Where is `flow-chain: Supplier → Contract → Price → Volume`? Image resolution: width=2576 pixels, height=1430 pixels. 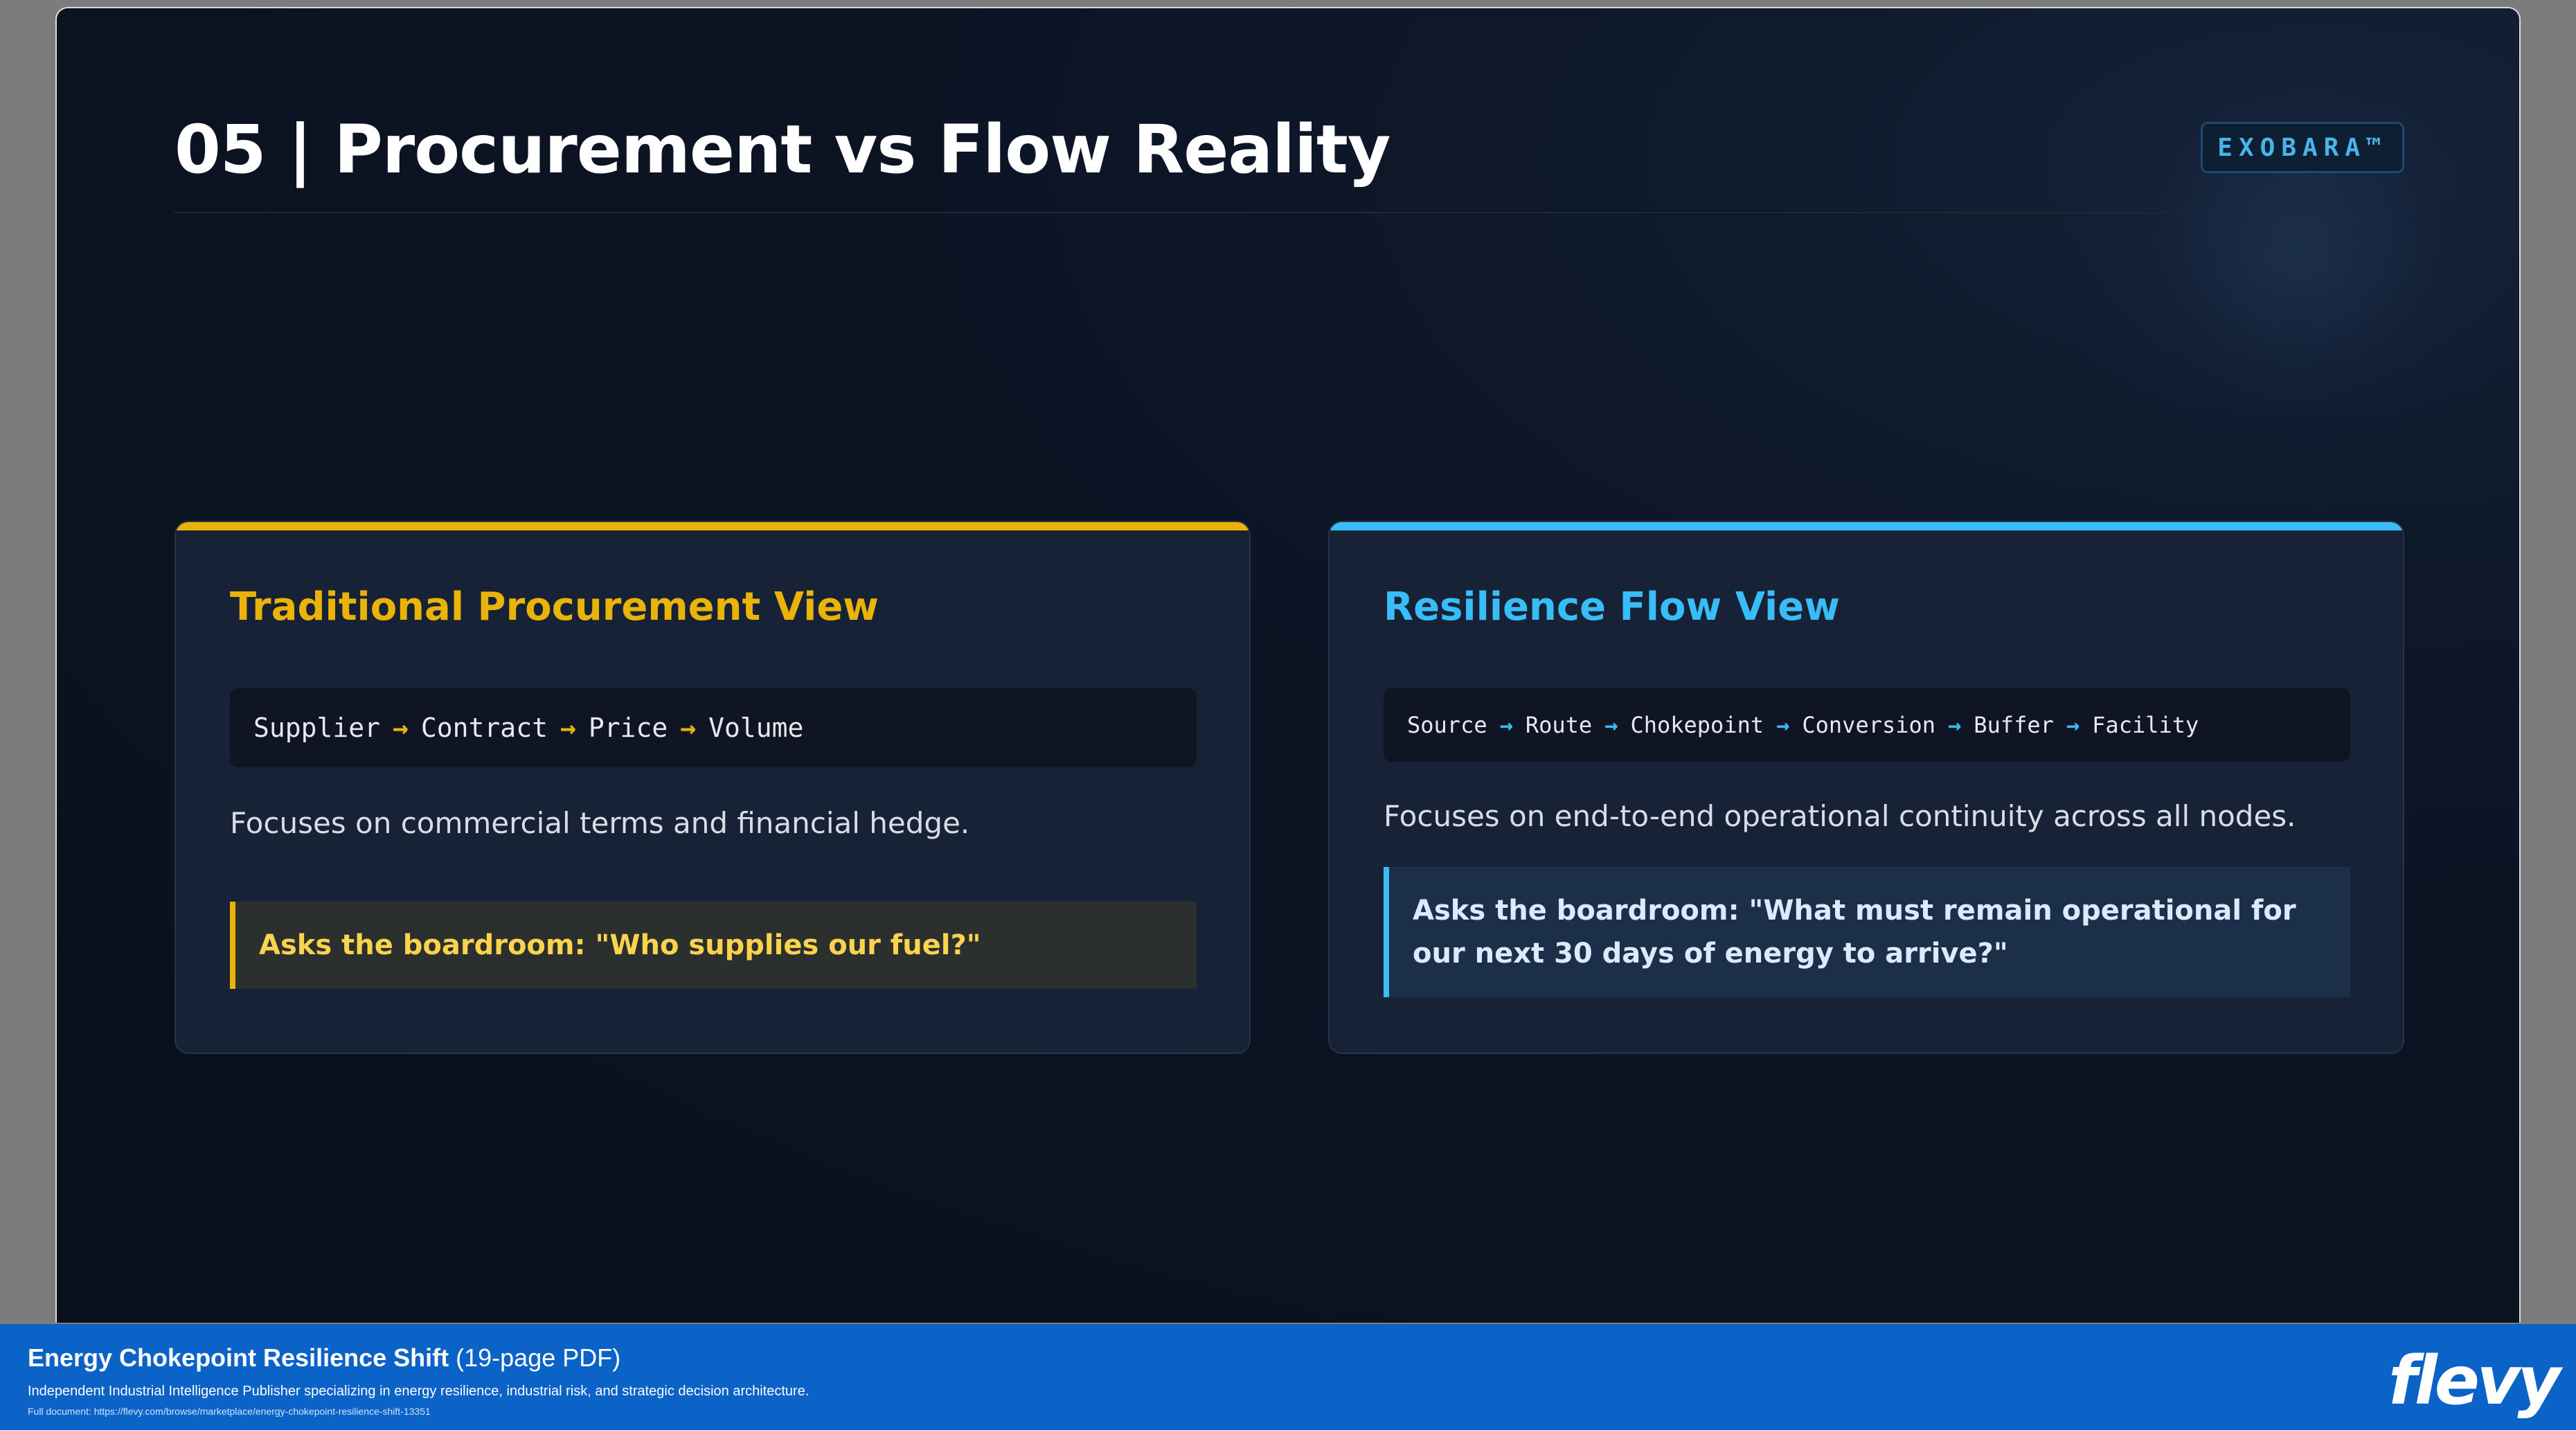
flow-chain: Supplier → Contract → Price → Volume is located at coordinates (713, 727).